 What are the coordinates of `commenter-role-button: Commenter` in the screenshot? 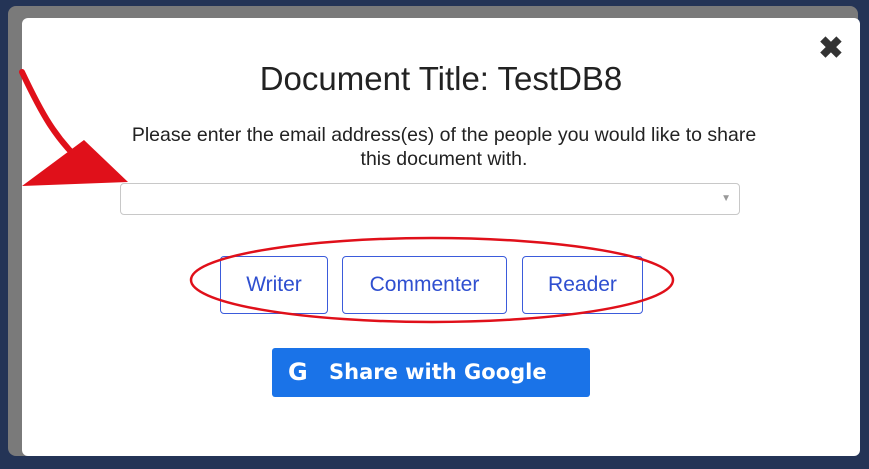 It's located at (424, 285).